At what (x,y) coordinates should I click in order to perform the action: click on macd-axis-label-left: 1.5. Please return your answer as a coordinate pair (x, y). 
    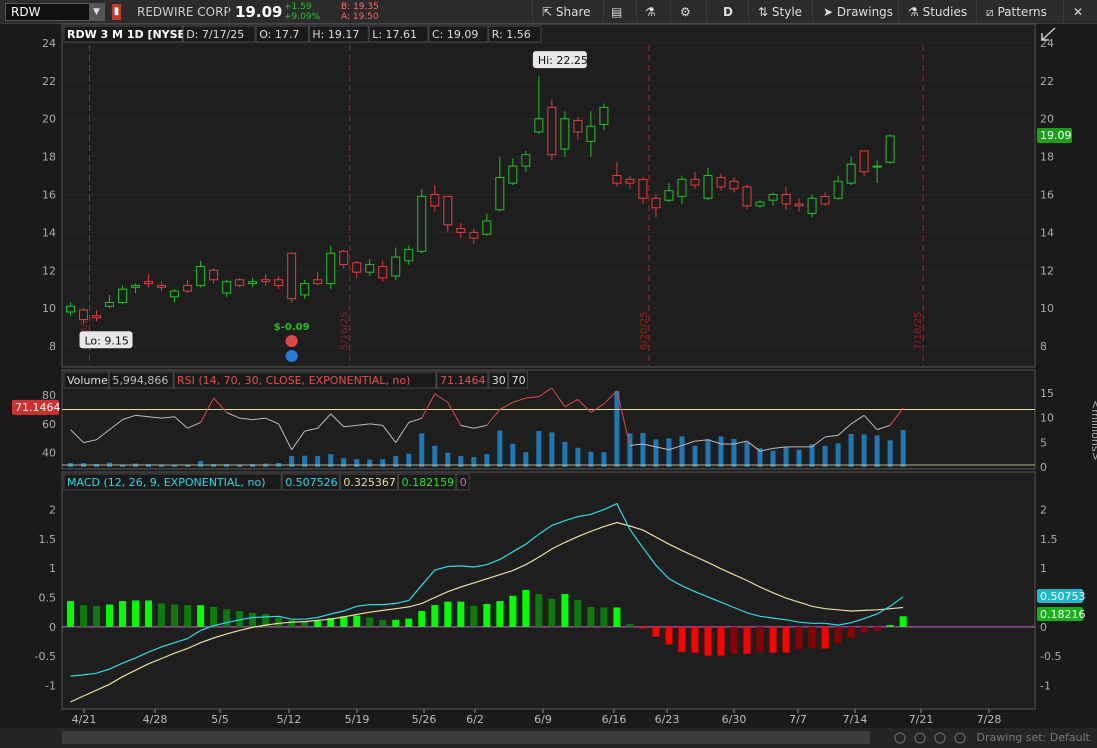
    Looking at the image, I should click on (48, 539).